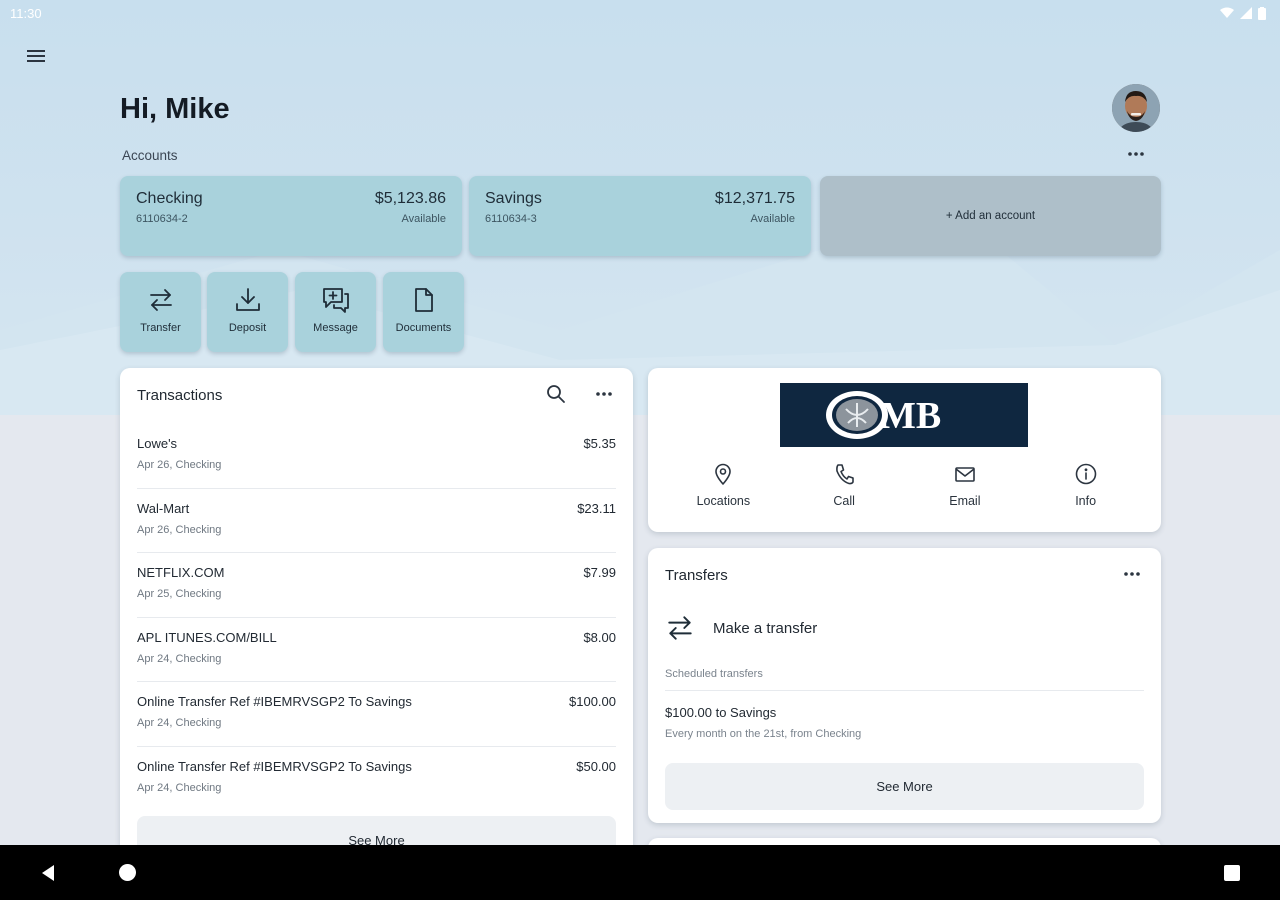 This screenshot has width=1280, height=900. Describe the element at coordinates (904, 485) in the screenshot. I see `bank-actions: Locations Call Email Info` at that location.